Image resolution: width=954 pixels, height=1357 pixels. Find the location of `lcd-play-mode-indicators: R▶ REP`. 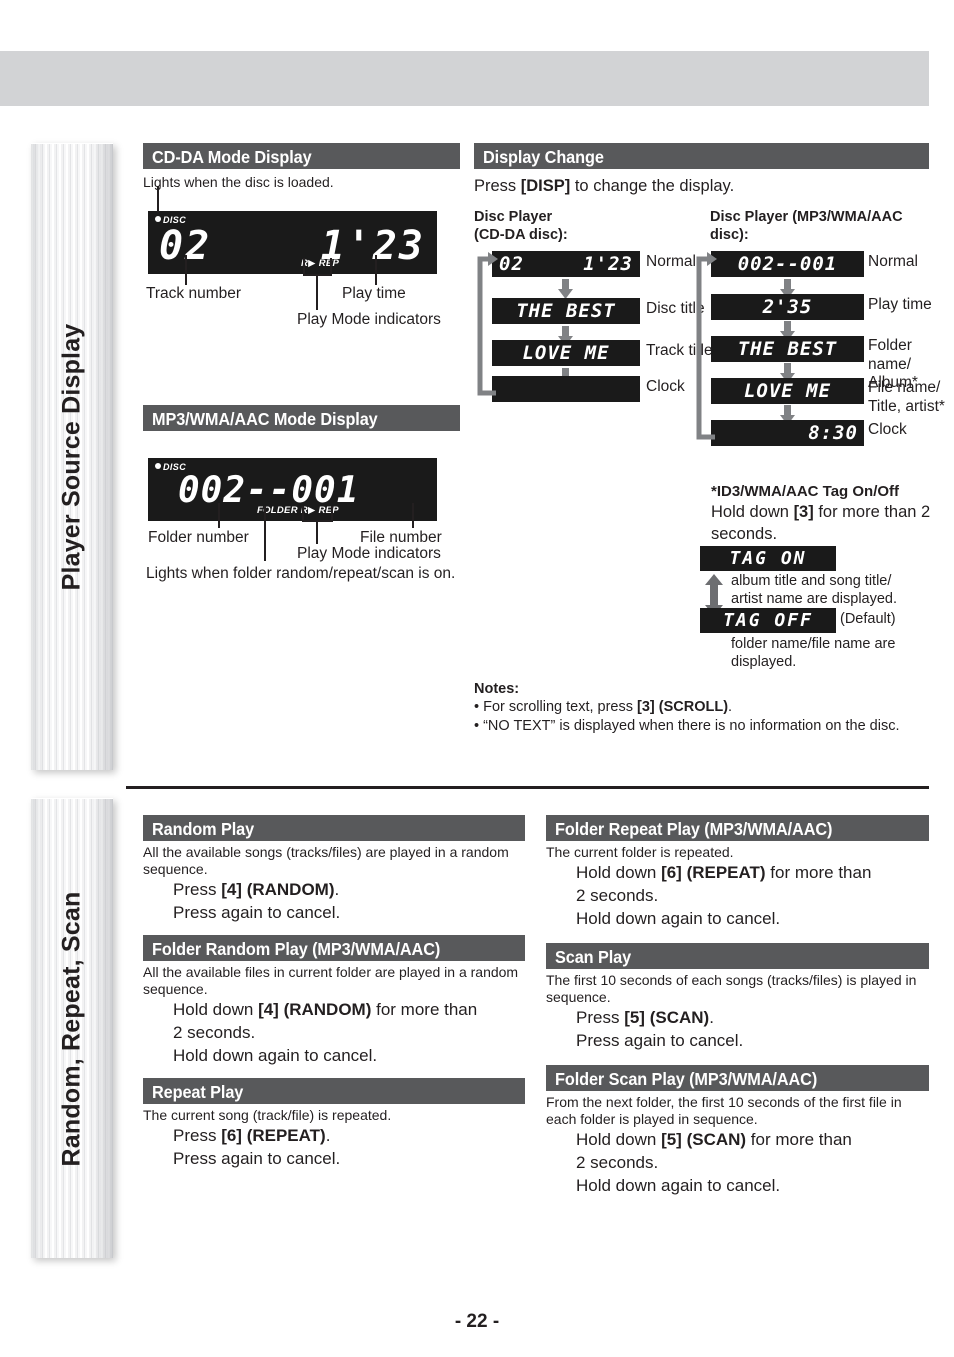

lcd-play-mode-indicators: R▶ REP is located at coordinates (320, 263).